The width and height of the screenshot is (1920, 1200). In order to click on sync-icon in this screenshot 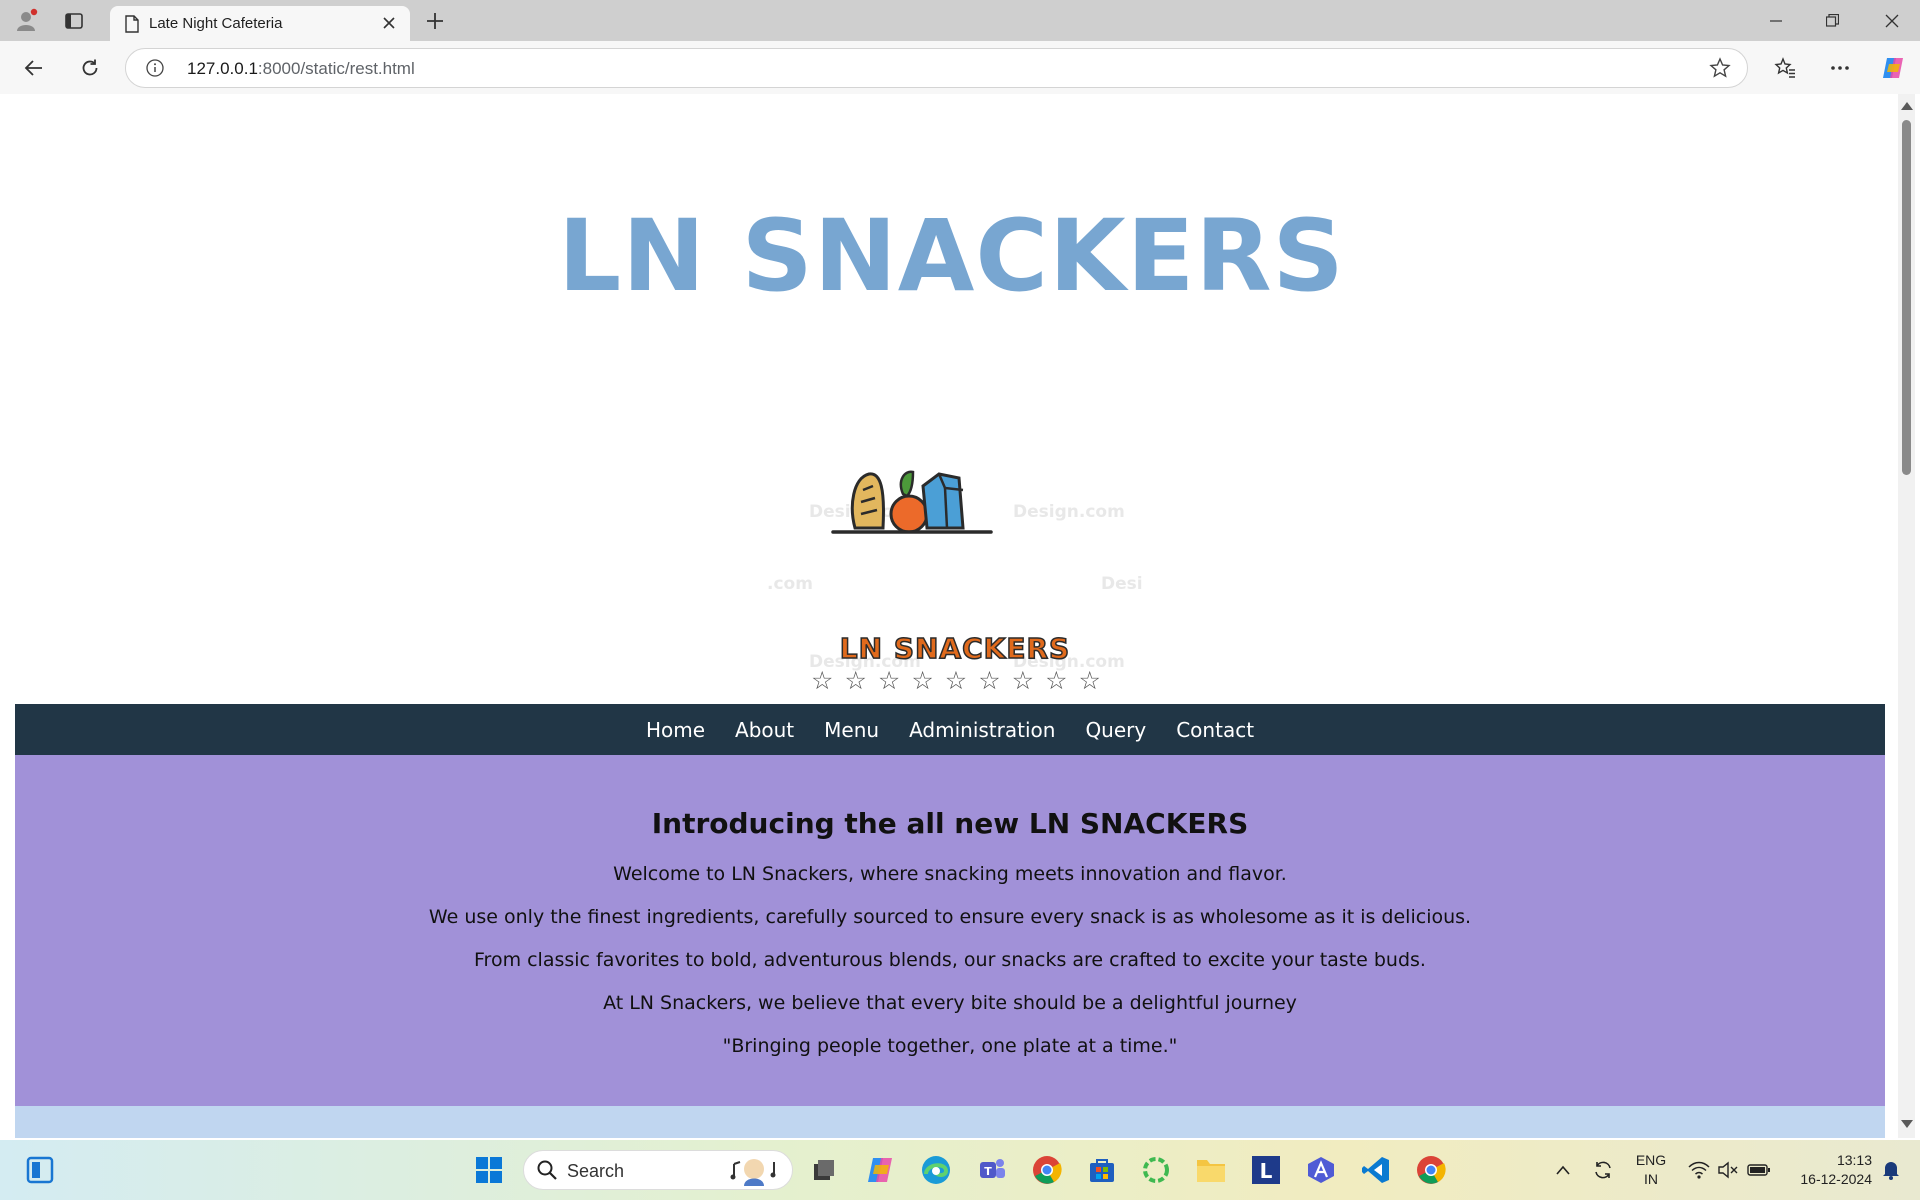, I will do `click(1603, 1170)`.